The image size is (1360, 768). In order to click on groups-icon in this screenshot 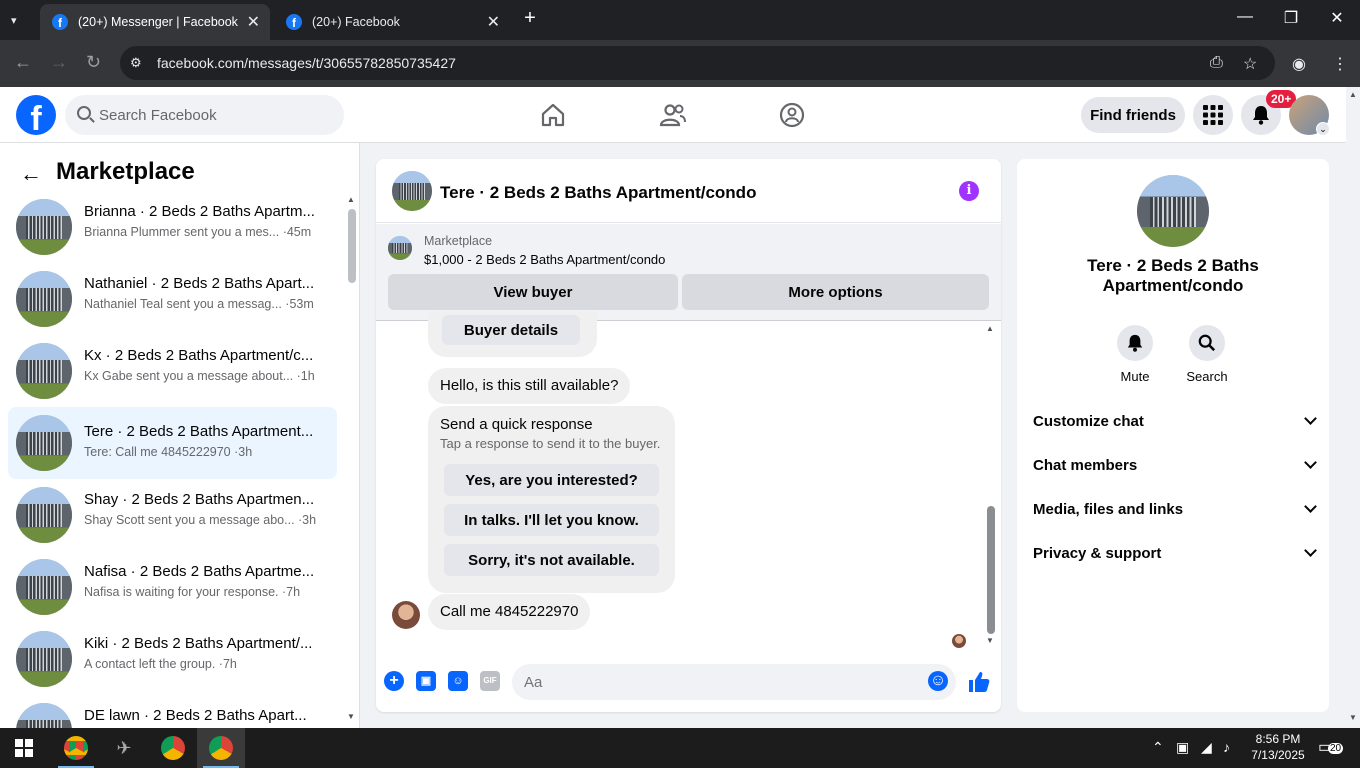, I will do `click(792, 115)`.